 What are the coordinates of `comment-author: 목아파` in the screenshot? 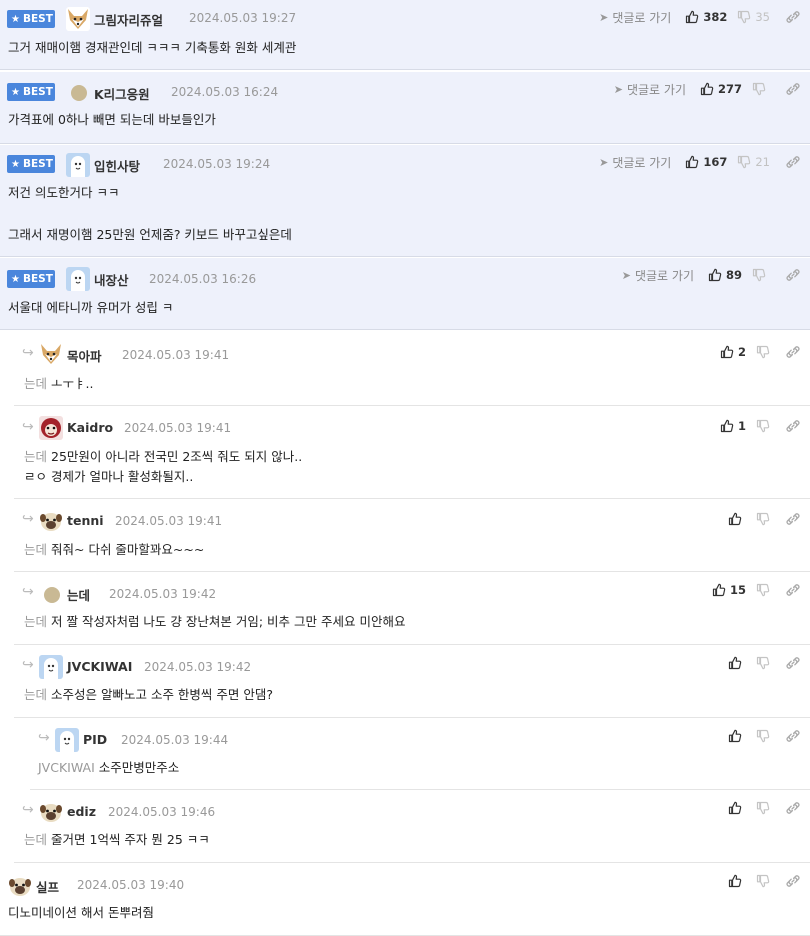 It's located at (84, 355).